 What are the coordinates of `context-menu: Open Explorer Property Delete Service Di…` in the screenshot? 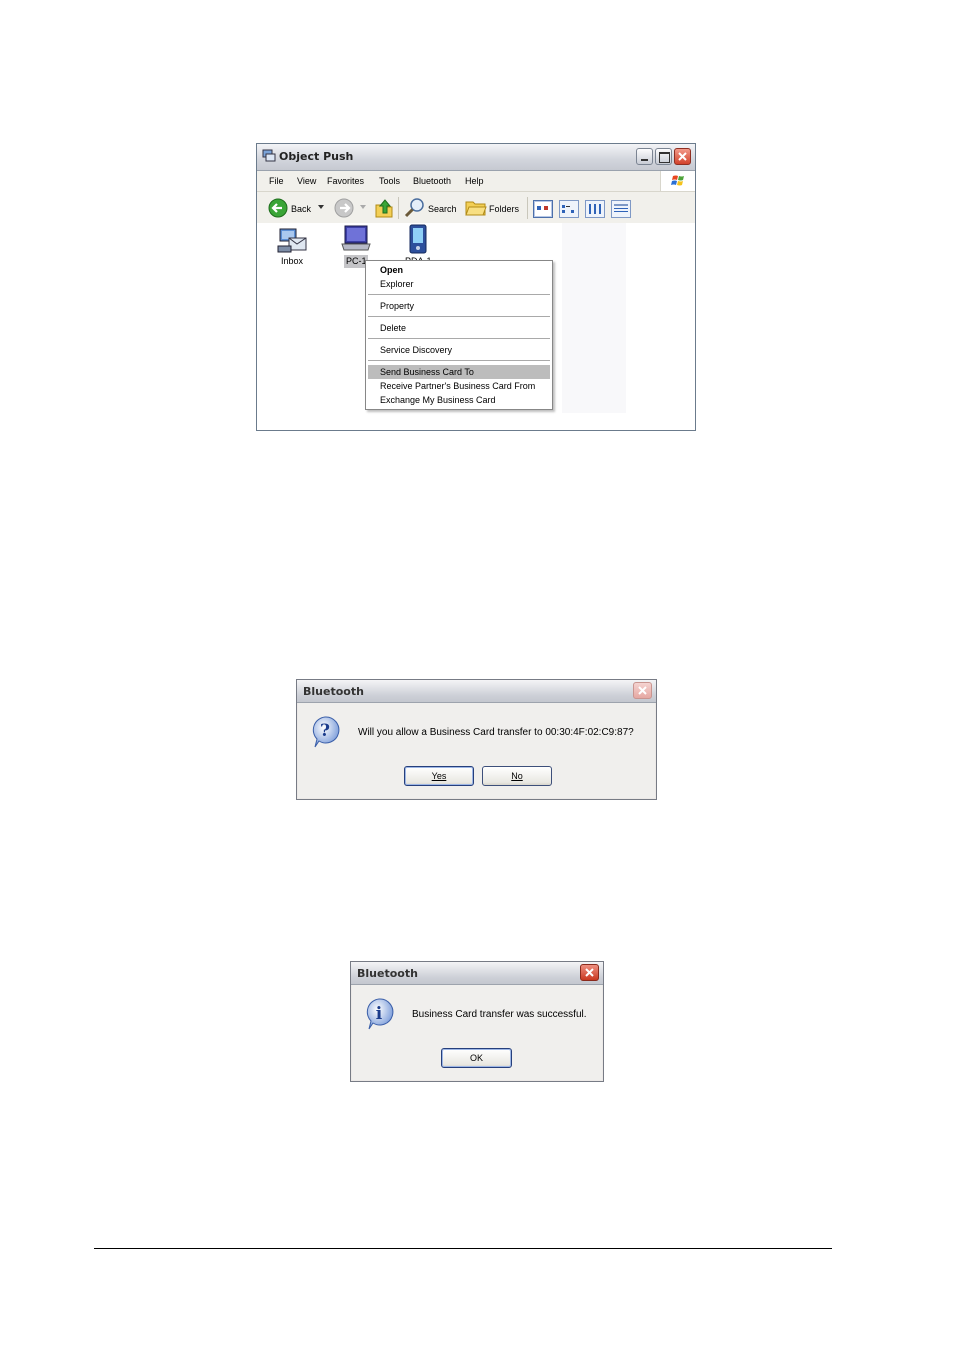 It's located at (459, 335).